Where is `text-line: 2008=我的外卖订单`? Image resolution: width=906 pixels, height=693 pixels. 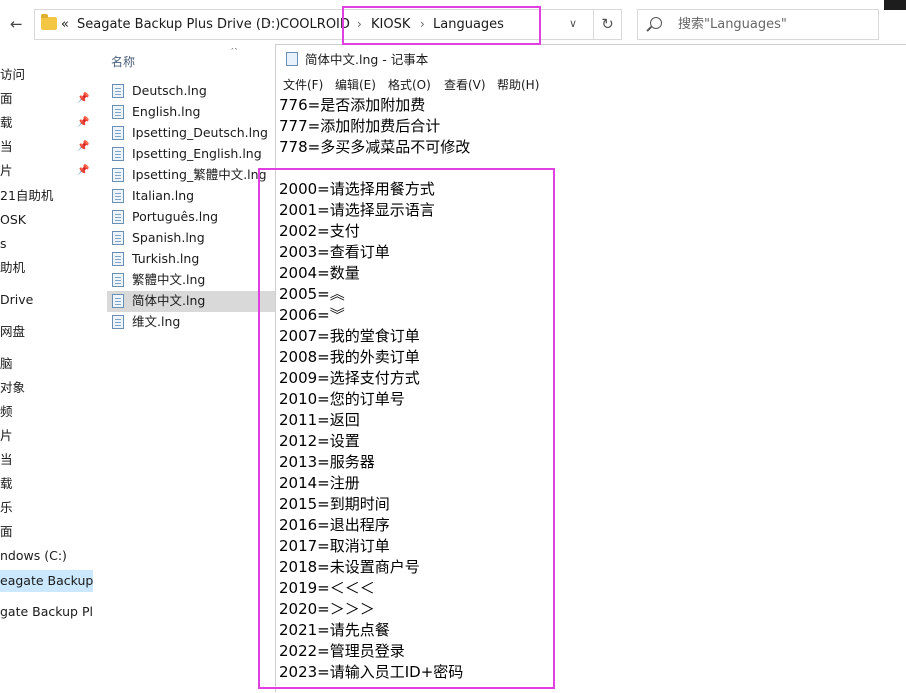
text-line: 2008=我的外卖订单 is located at coordinates (349, 357).